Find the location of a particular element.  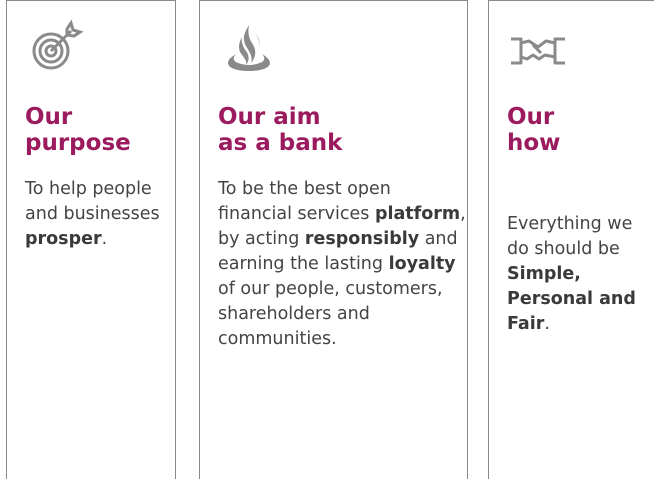

purpose-heading: Our purpose is located at coordinates (78, 130).